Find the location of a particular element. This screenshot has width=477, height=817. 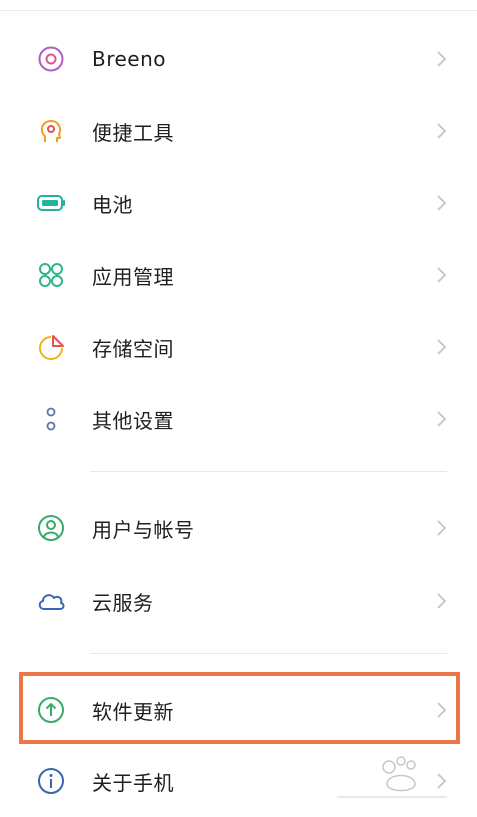

settings-item-cloud-service: 云服务 is located at coordinates (238, 601).